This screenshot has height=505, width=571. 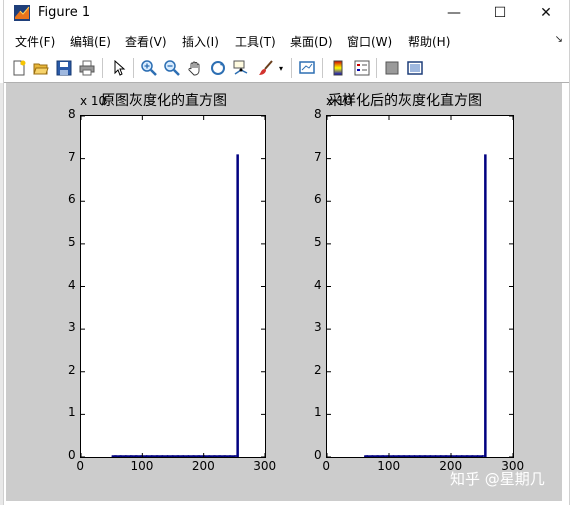 What do you see at coordinates (497, 479) in the screenshot?
I see `watermark-text: 知乎 @星期几` at bounding box center [497, 479].